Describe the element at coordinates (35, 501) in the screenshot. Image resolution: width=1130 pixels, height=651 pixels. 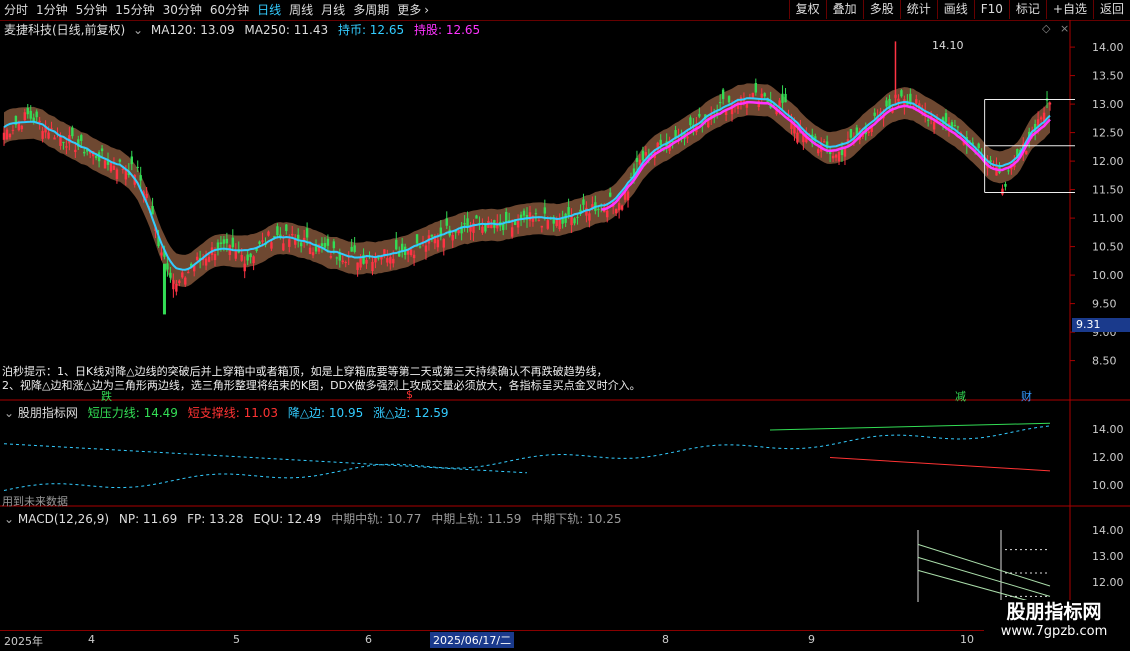
I see `future-data-note: 用到未来数据` at that location.